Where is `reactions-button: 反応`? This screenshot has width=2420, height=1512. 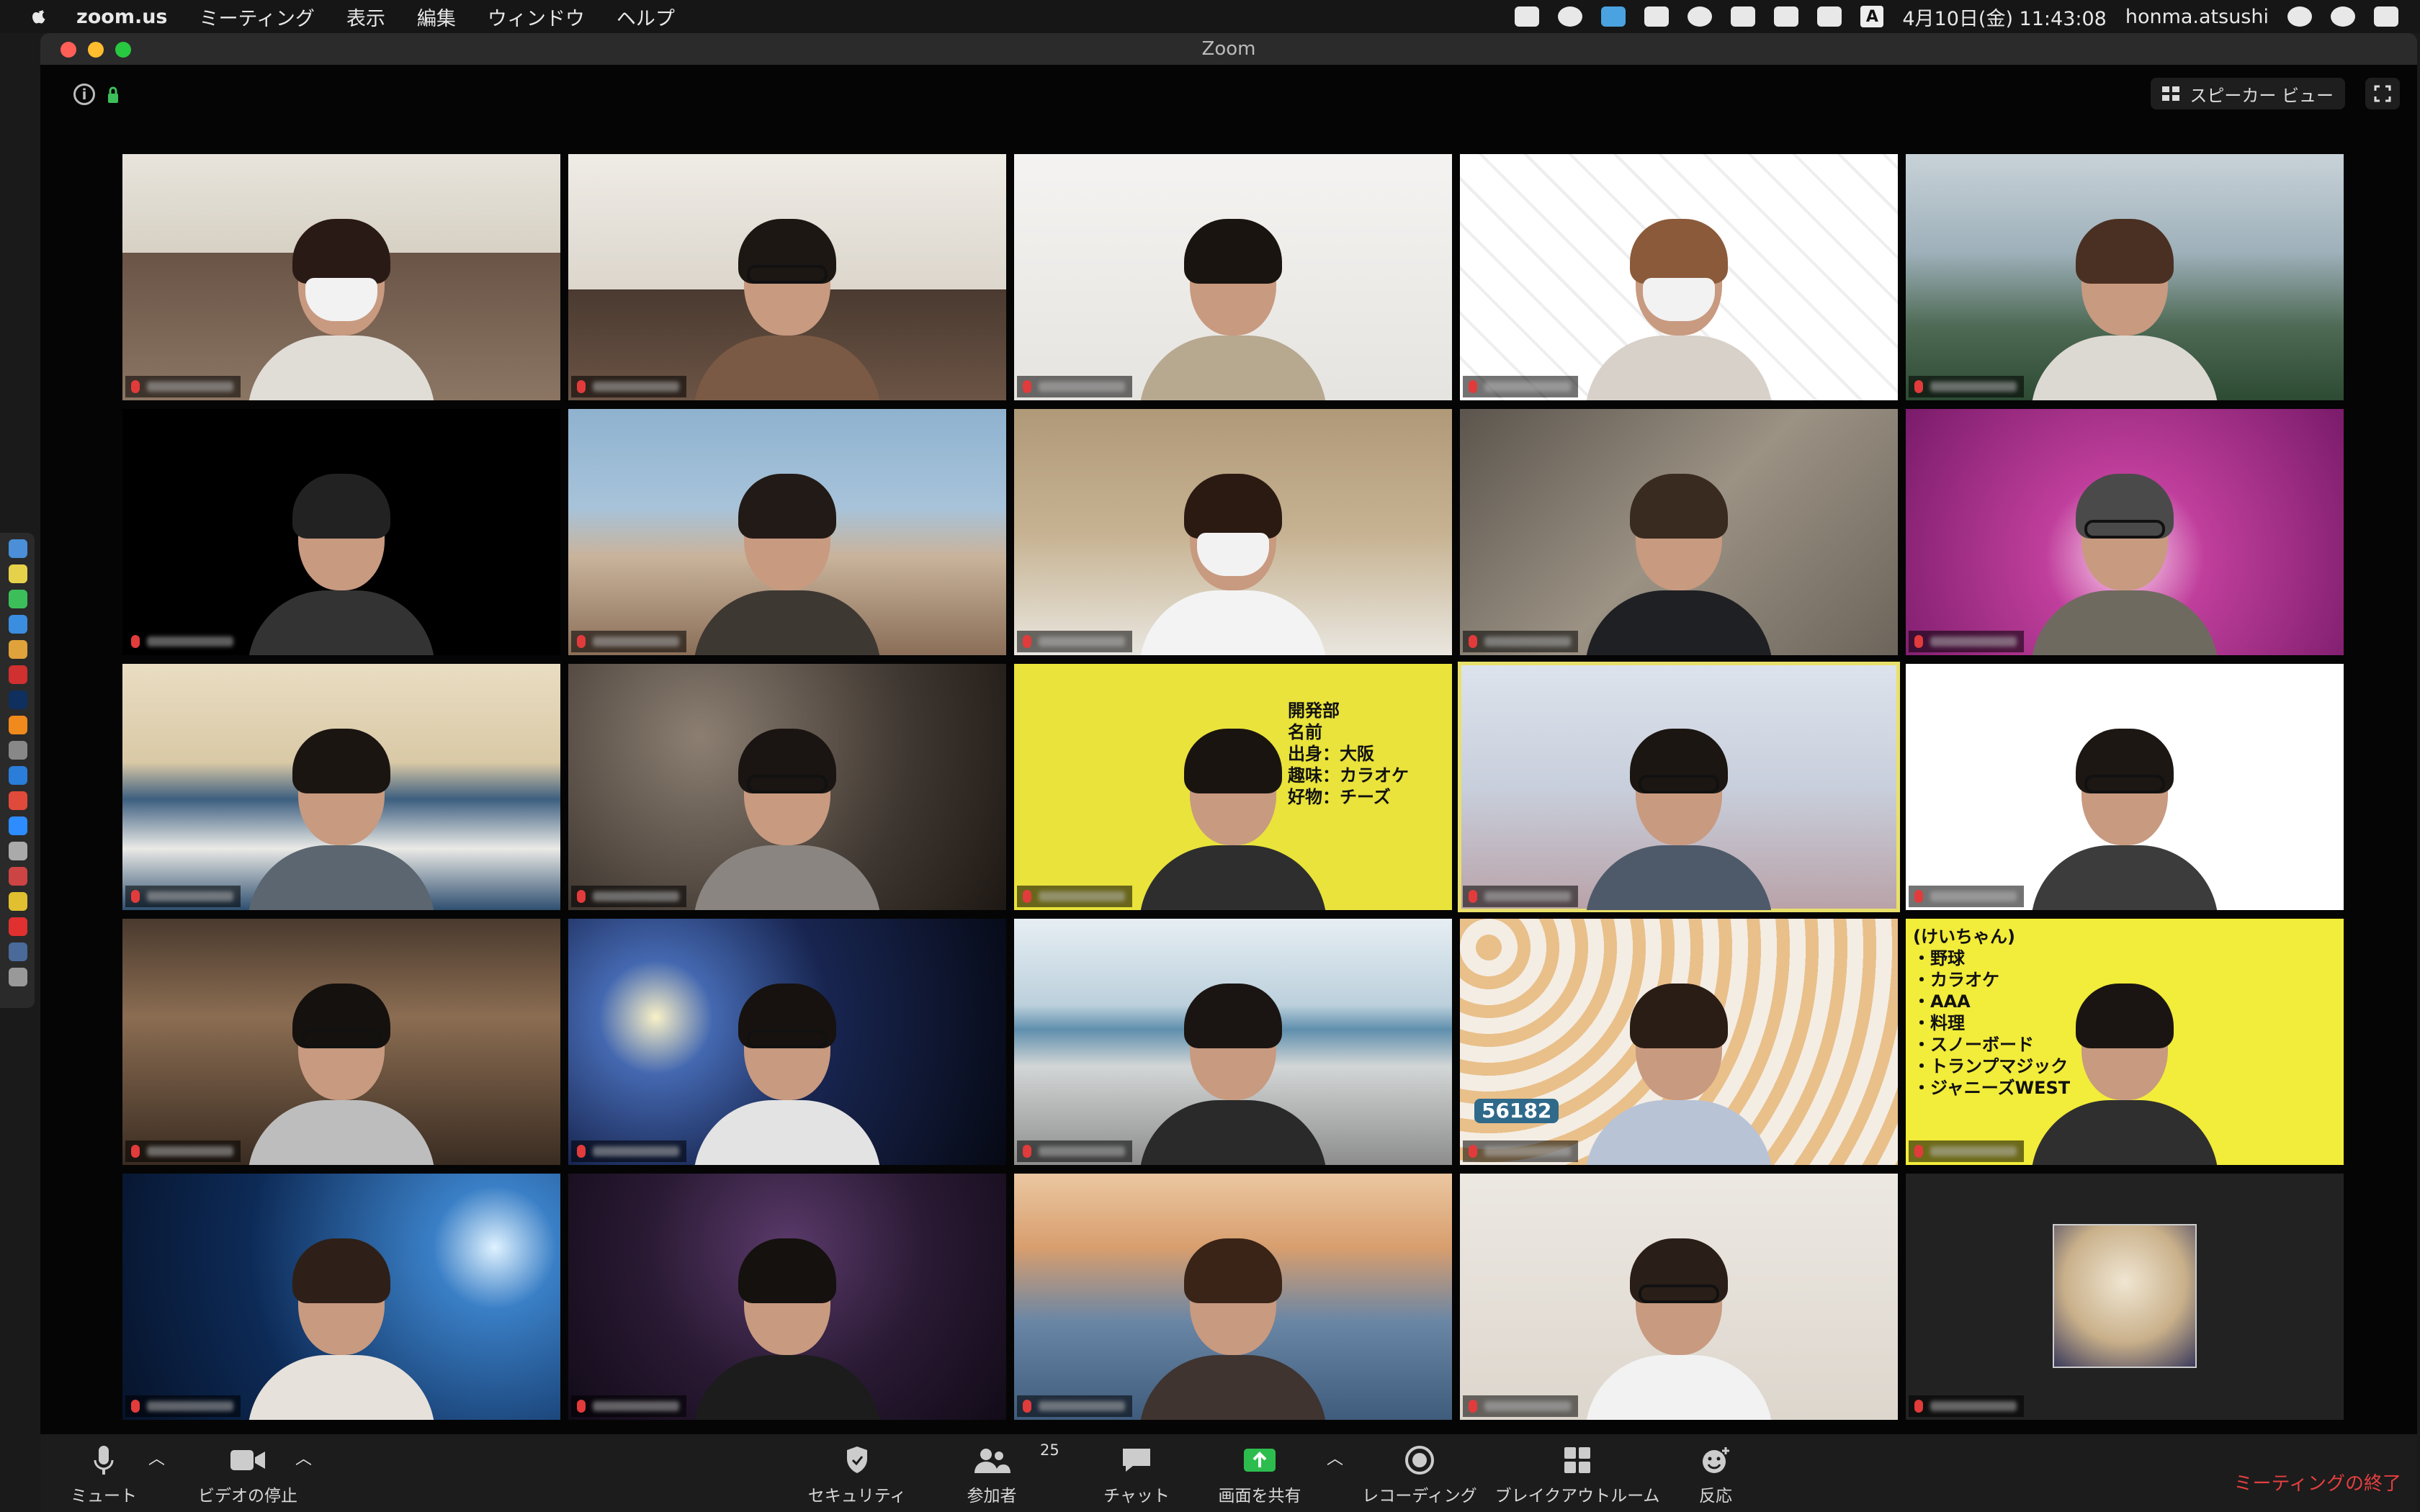 reactions-button: 反応 is located at coordinates (1715, 1475).